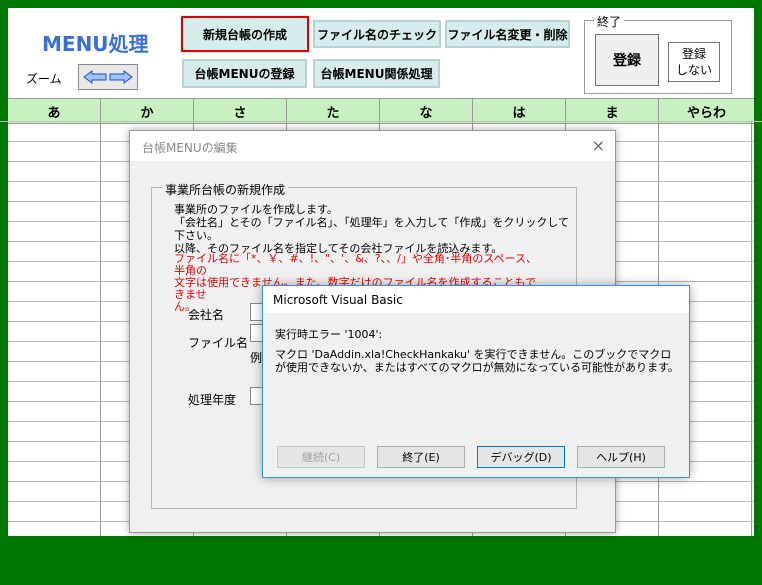 The image size is (762, 585). Describe the element at coordinates (256, 358) in the screenshot. I see `example-label: 例` at that location.